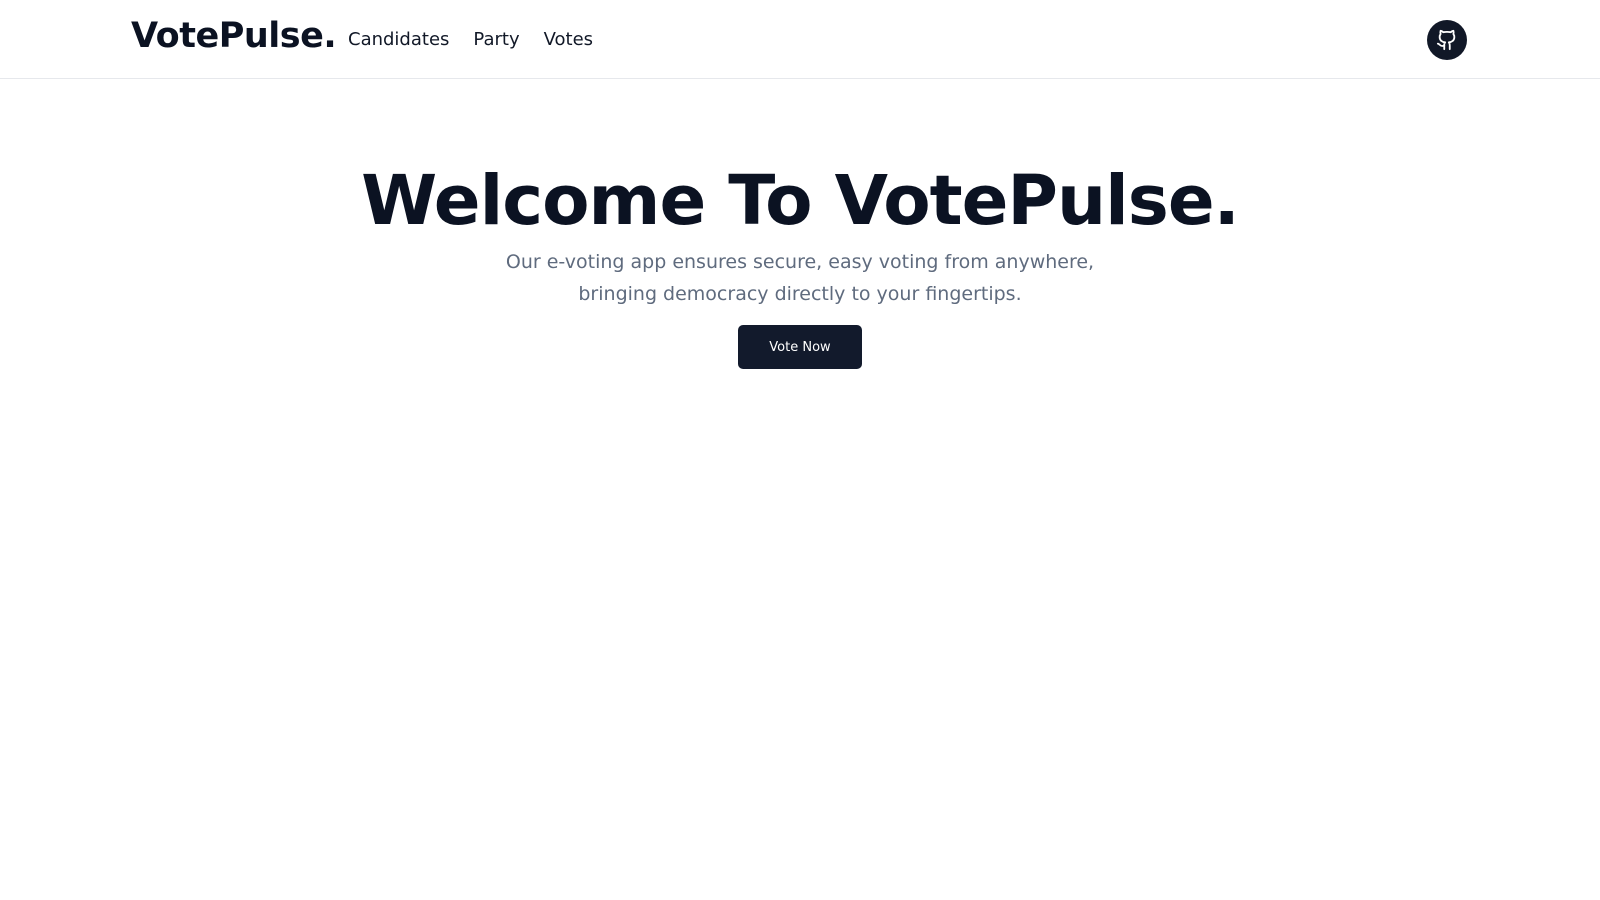  I want to click on top-navbar: VotePulse. Candidates Party Votes, so click(800, 39).